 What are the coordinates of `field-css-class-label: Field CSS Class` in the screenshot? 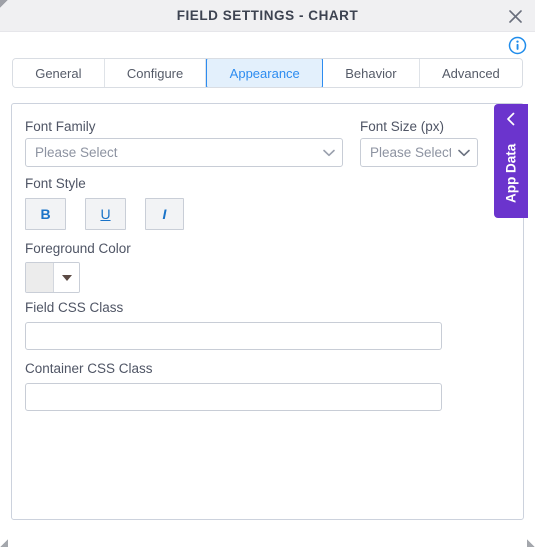 It's located at (74, 307).